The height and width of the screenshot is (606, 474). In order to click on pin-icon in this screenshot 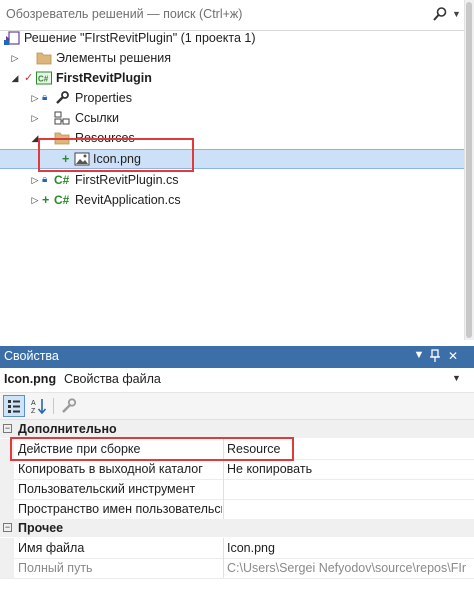, I will do `click(435, 357)`.